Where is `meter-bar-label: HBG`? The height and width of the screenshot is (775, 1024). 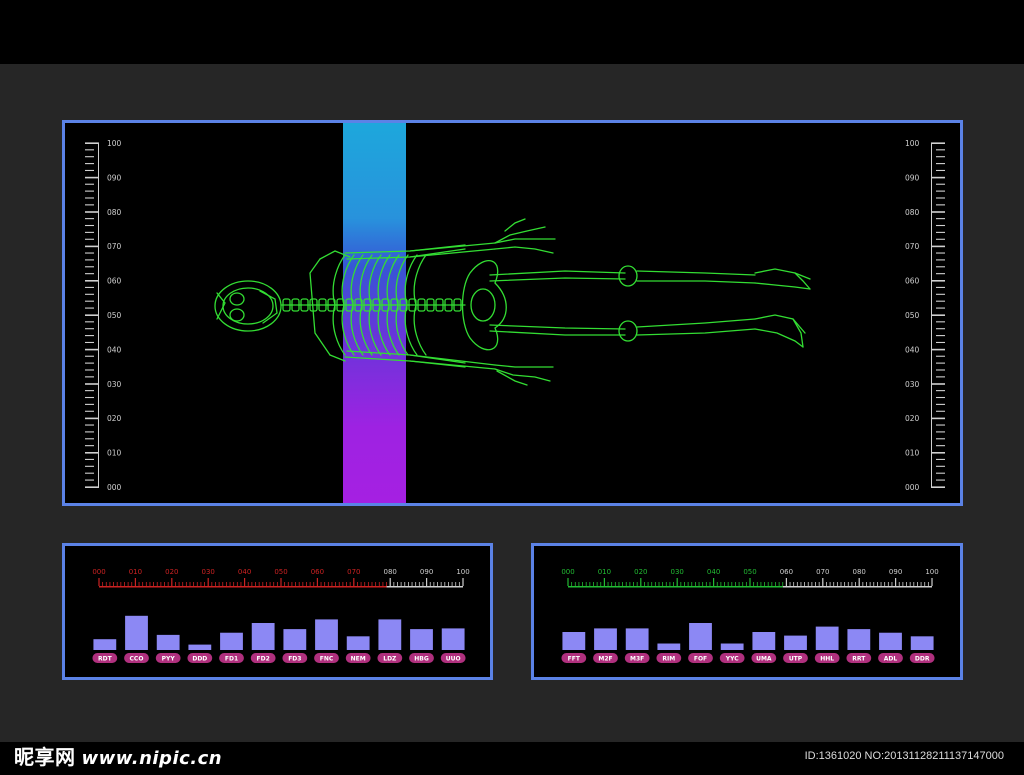
meter-bar-label: HBG is located at coordinates (421, 659).